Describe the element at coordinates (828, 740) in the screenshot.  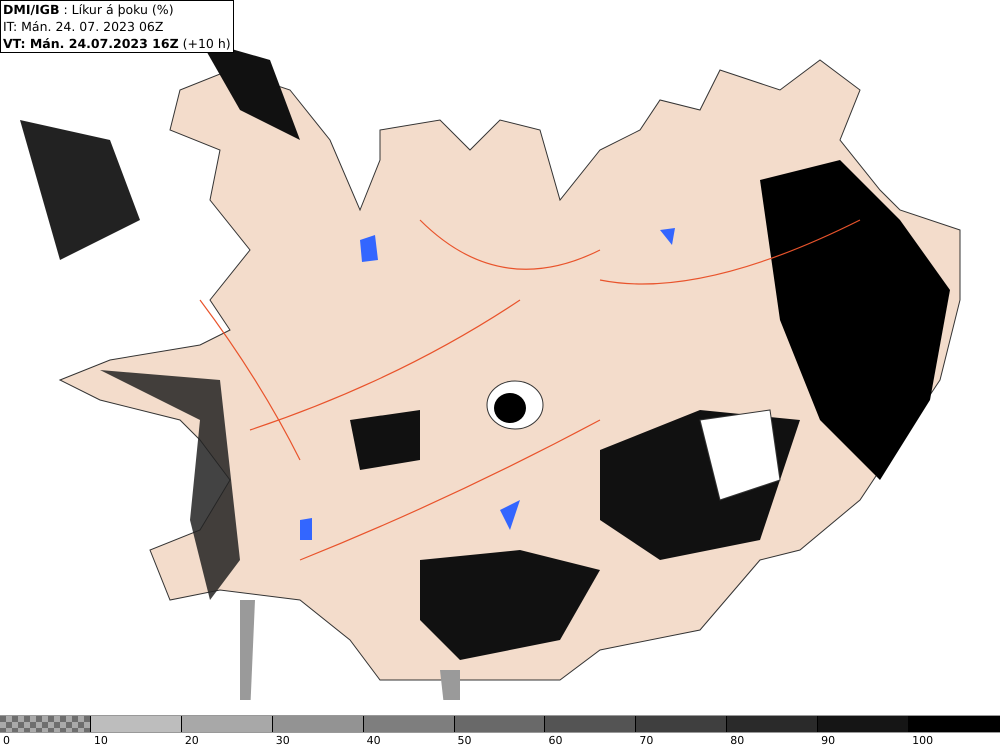
I see `legend-label: 90` at that location.